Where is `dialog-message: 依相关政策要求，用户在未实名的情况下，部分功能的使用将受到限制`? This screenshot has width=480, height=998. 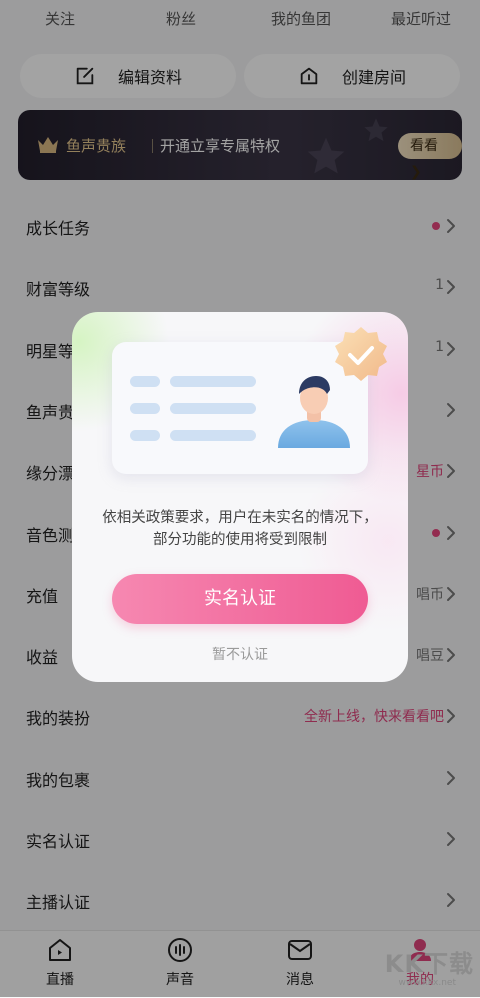 dialog-message: 依相关政策要求，用户在未实名的情况下，部分功能的使用将受到限制 is located at coordinates (240, 529).